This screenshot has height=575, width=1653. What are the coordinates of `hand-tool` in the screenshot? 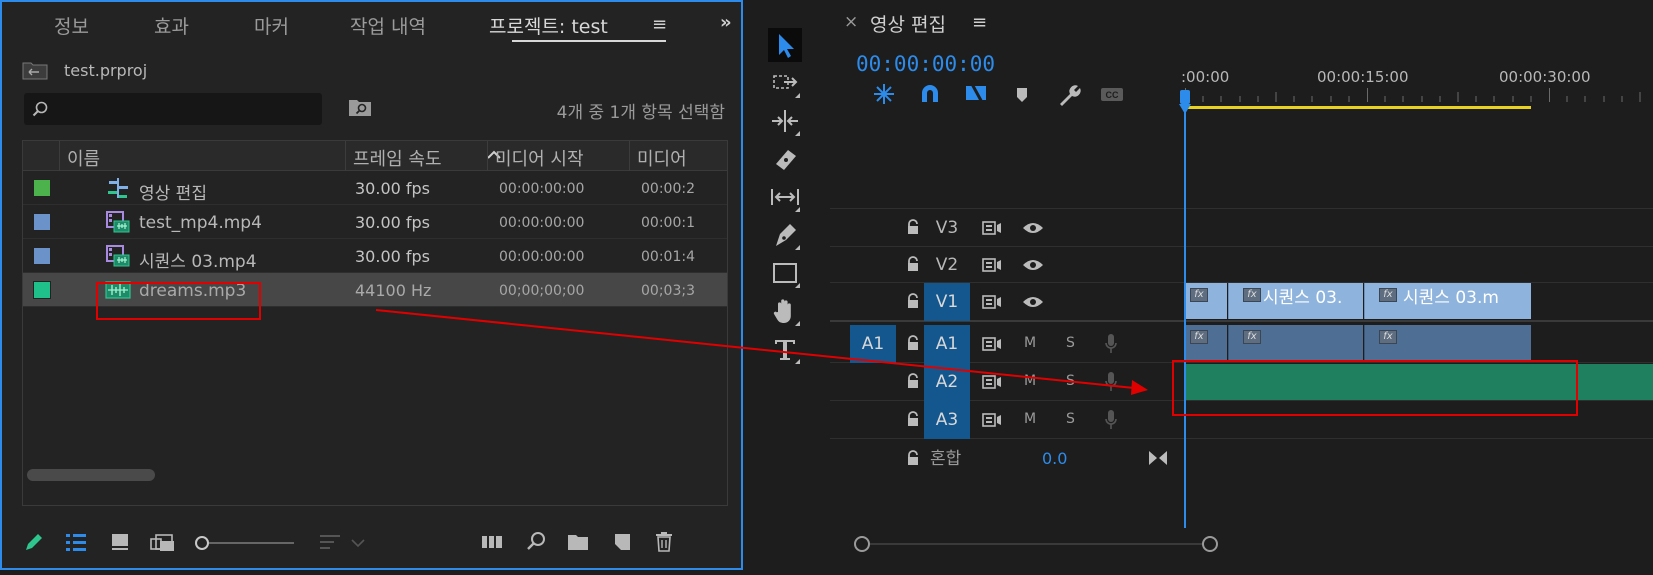 It's located at (785, 311).